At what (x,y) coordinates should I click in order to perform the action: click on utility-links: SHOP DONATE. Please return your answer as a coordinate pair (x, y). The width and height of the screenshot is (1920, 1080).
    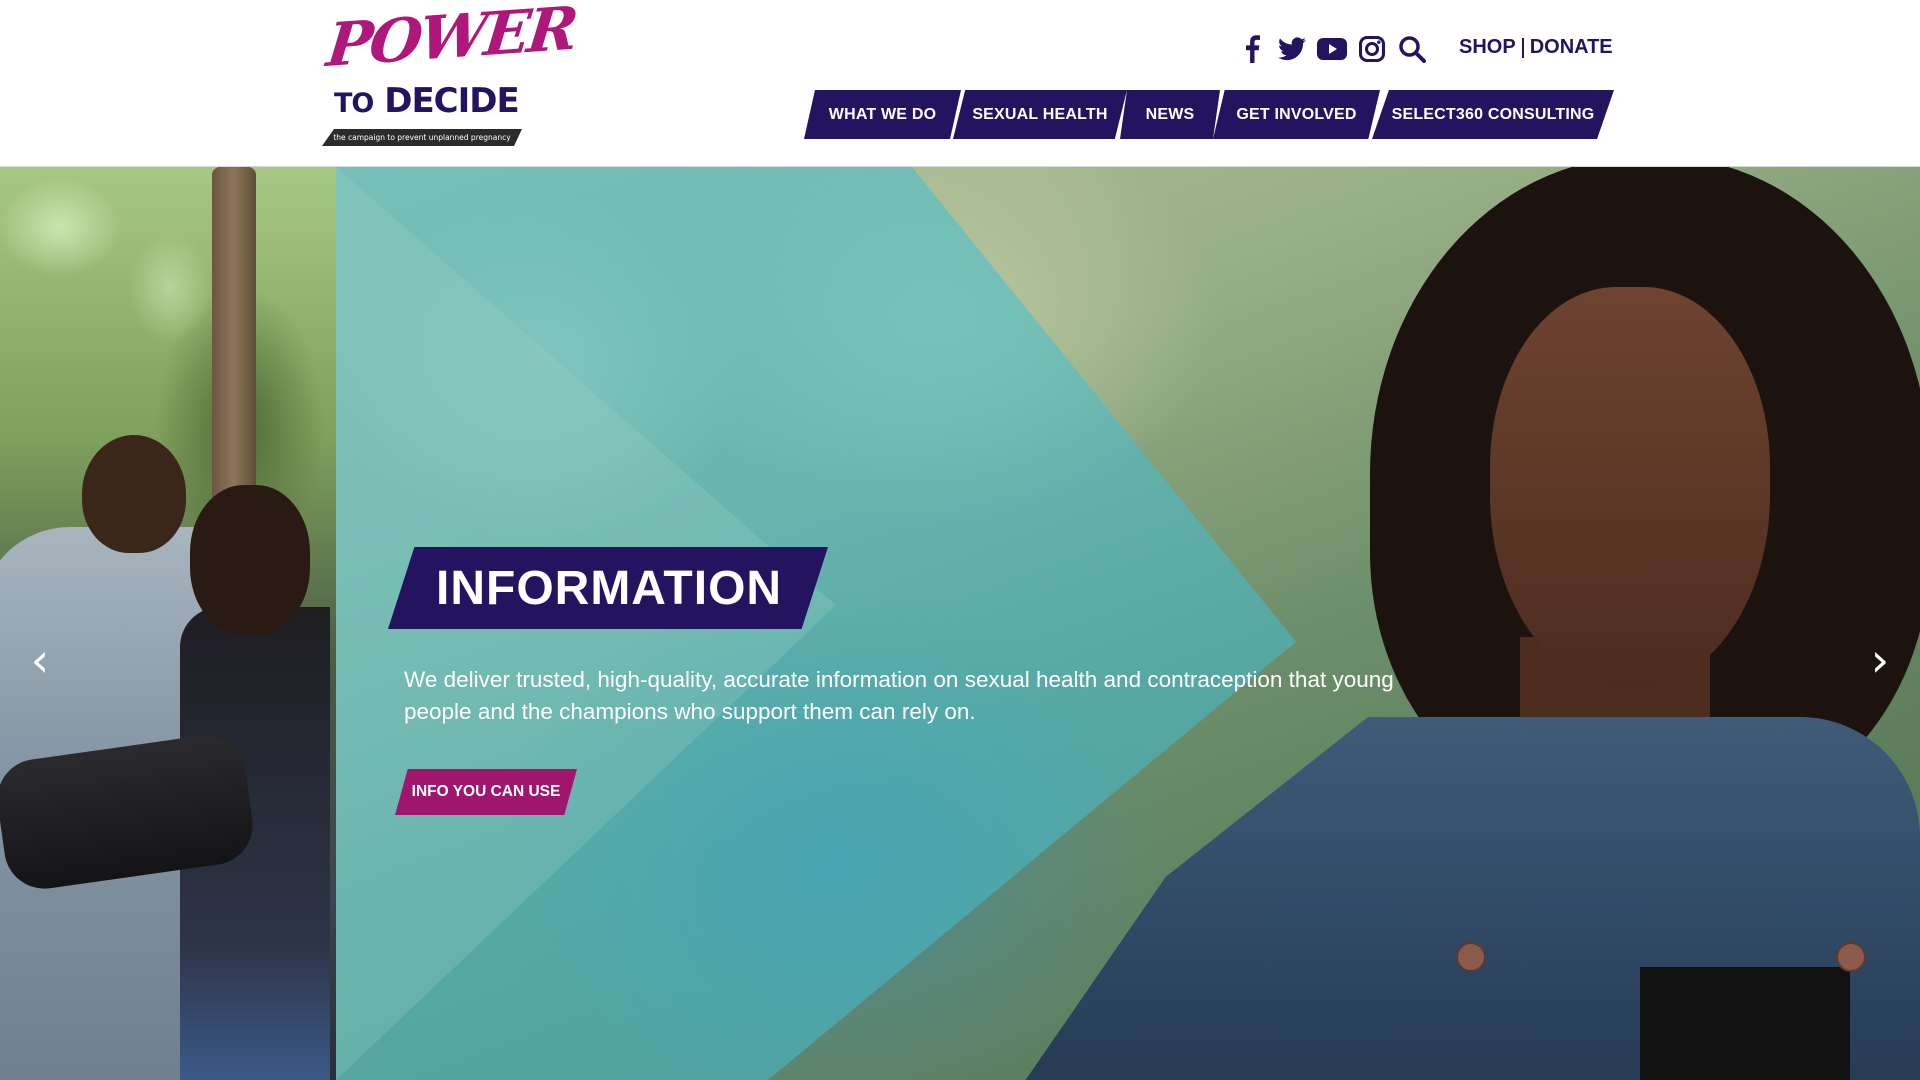
    Looking at the image, I should click on (1536, 47).